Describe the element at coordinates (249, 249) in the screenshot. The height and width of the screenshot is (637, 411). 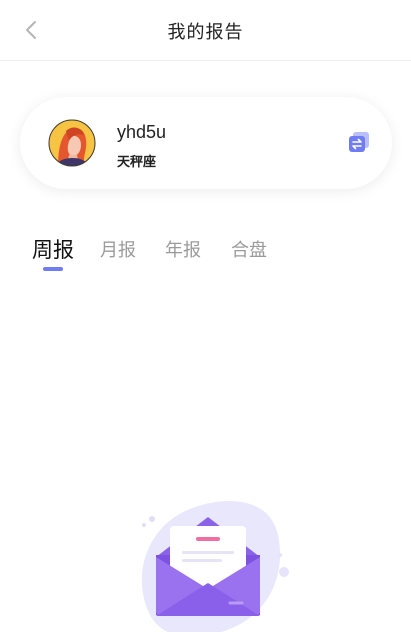
I see `tab-synastry: 合盘` at that location.